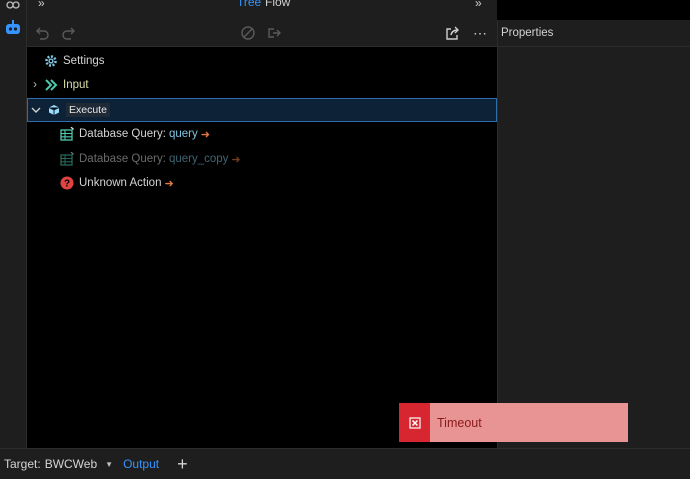 This screenshot has width=690, height=479. I want to click on tree-item-label: Execute, so click(88, 110).